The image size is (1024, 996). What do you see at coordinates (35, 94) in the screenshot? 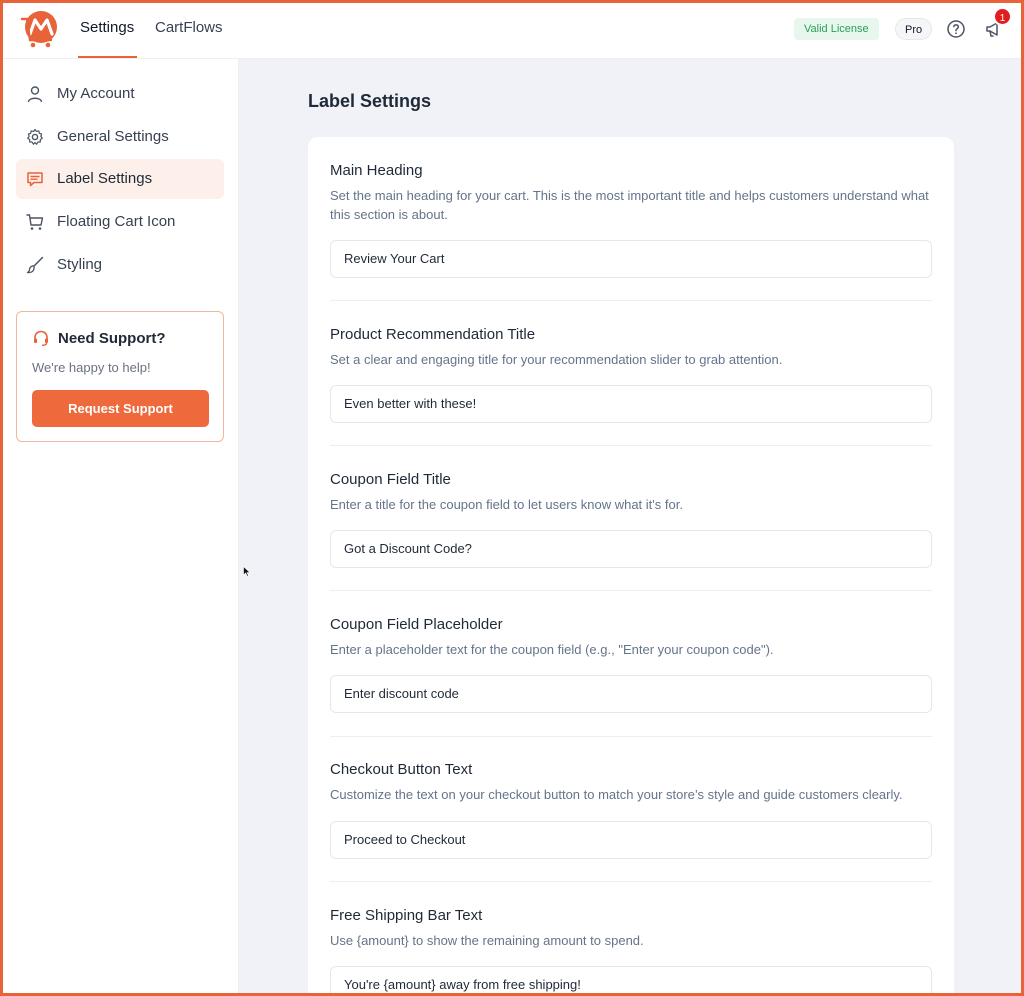
I see `user-icon` at bounding box center [35, 94].